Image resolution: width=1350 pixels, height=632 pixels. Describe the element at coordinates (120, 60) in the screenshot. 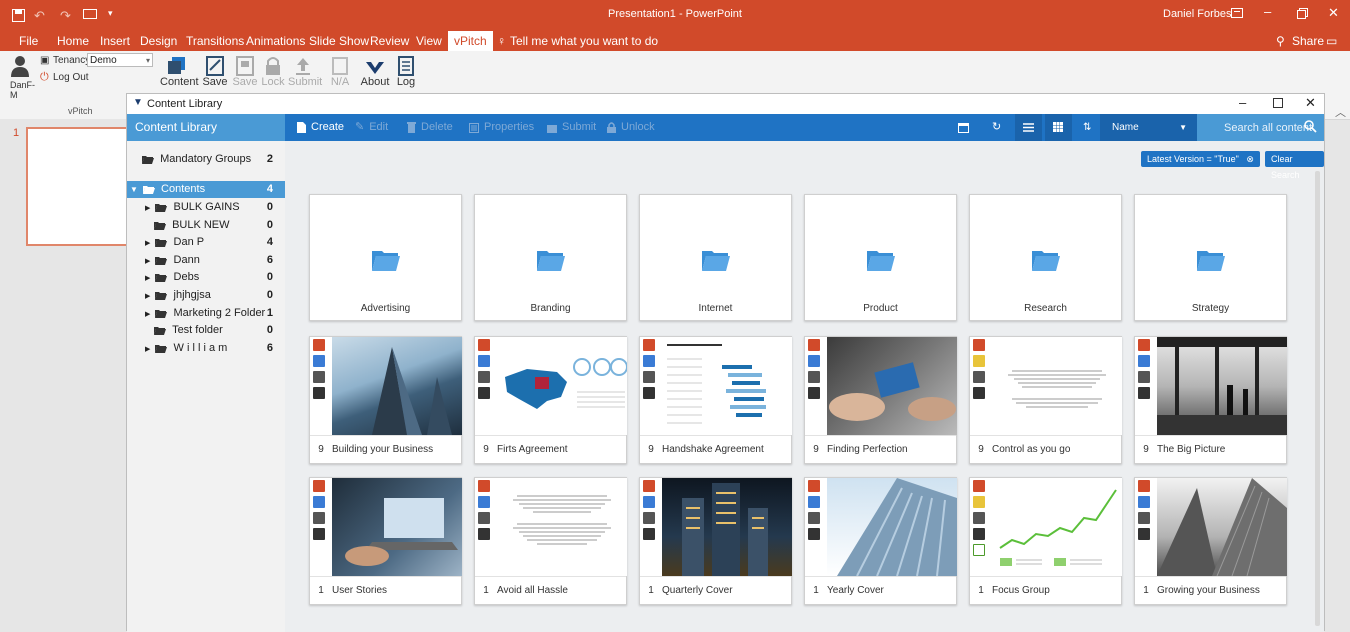

I see `tenancy-select: Demo ▾` at that location.